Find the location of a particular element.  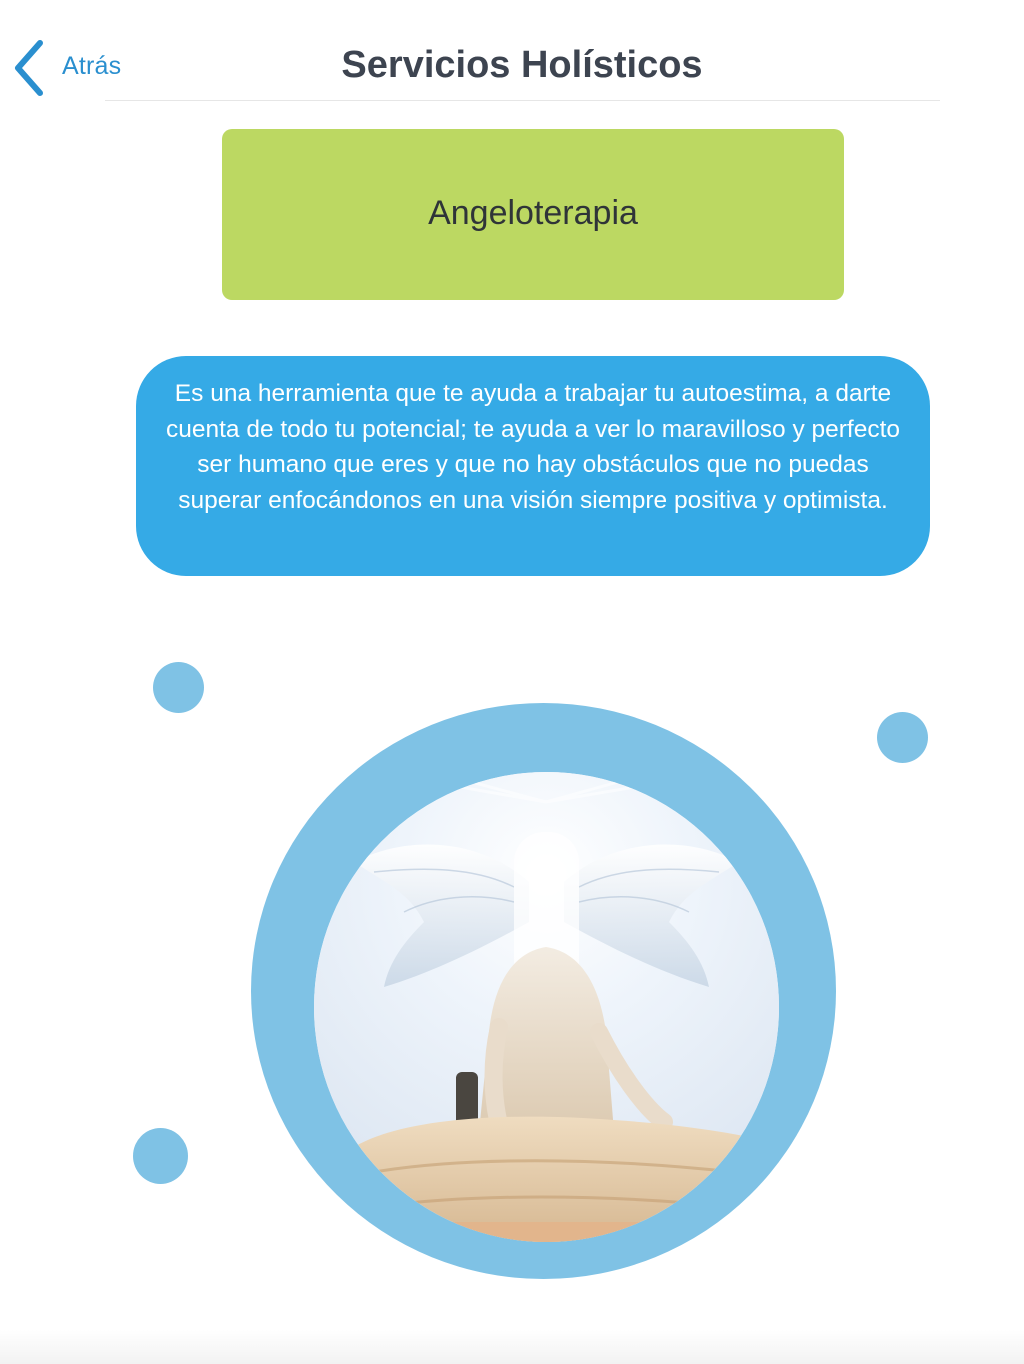

page-title: Servicios Holísticos is located at coordinates (522, 65).